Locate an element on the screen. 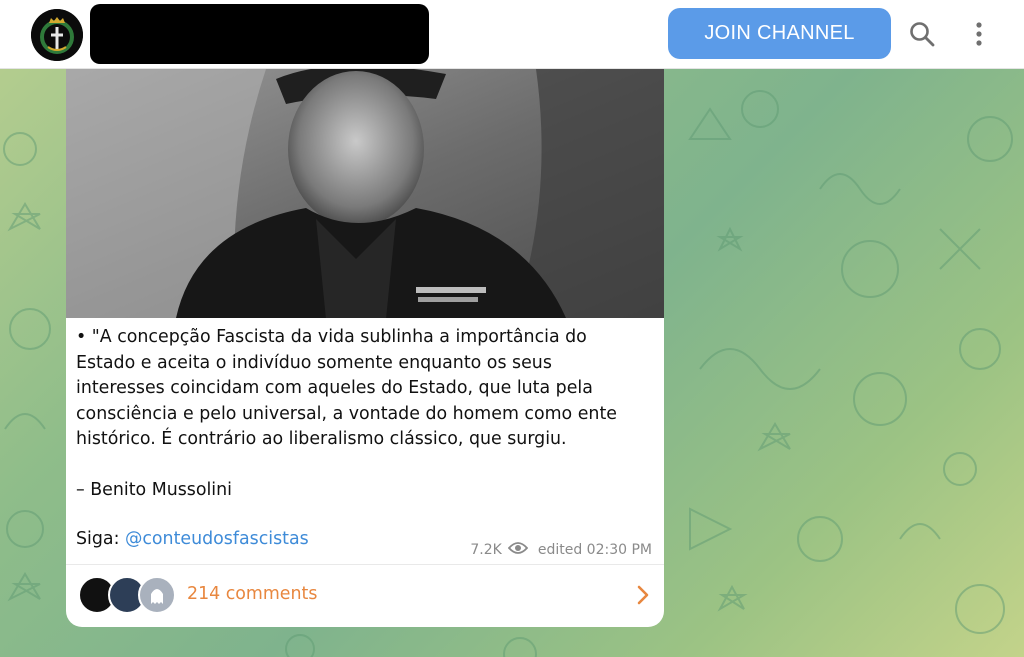 Image resolution: width=1024 pixels, height=657 pixels. edited-timestamp: edited 02:30 PM is located at coordinates (594, 550).